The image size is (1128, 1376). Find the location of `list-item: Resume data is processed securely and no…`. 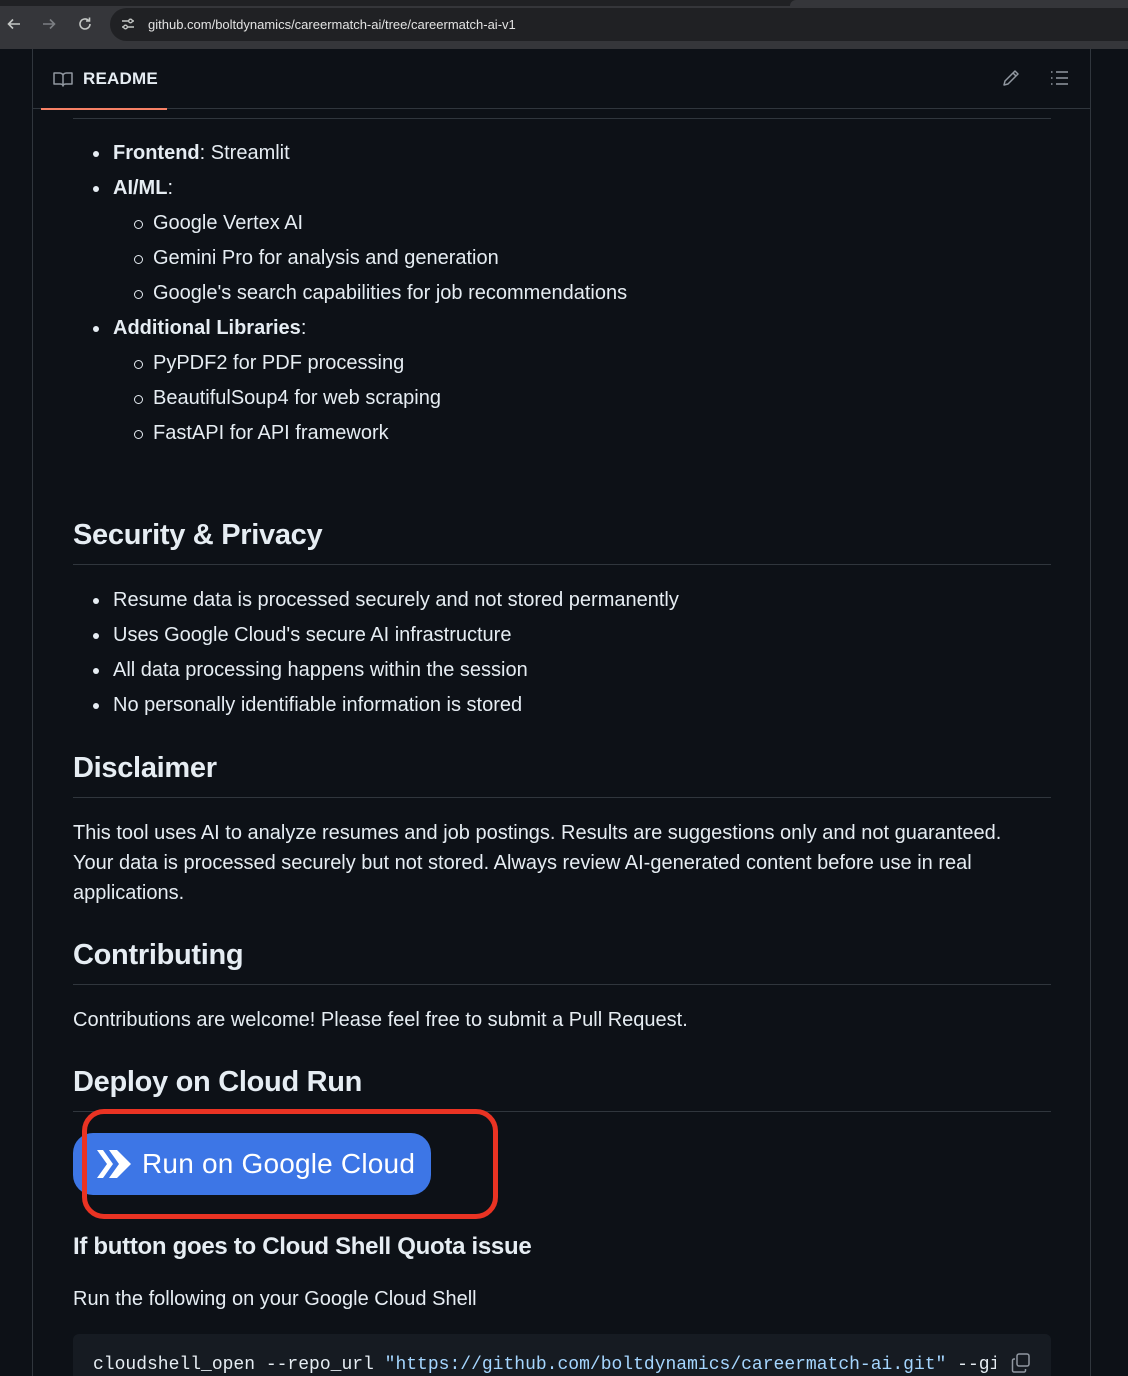

list-item: Resume data is processed securely and no… is located at coordinates (376, 600).